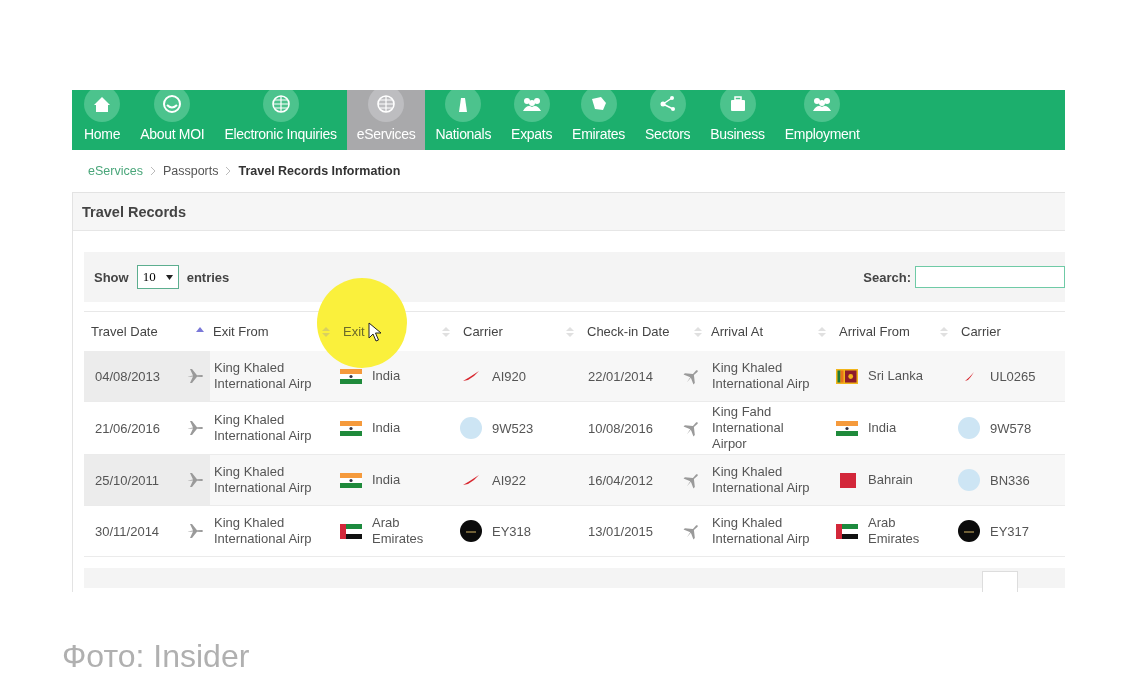 Image resolution: width=1125 pixels, height=693 pixels. What do you see at coordinates (667, 106) in the screenshot?
I see `network-icon` at bounding box center [667, 106].